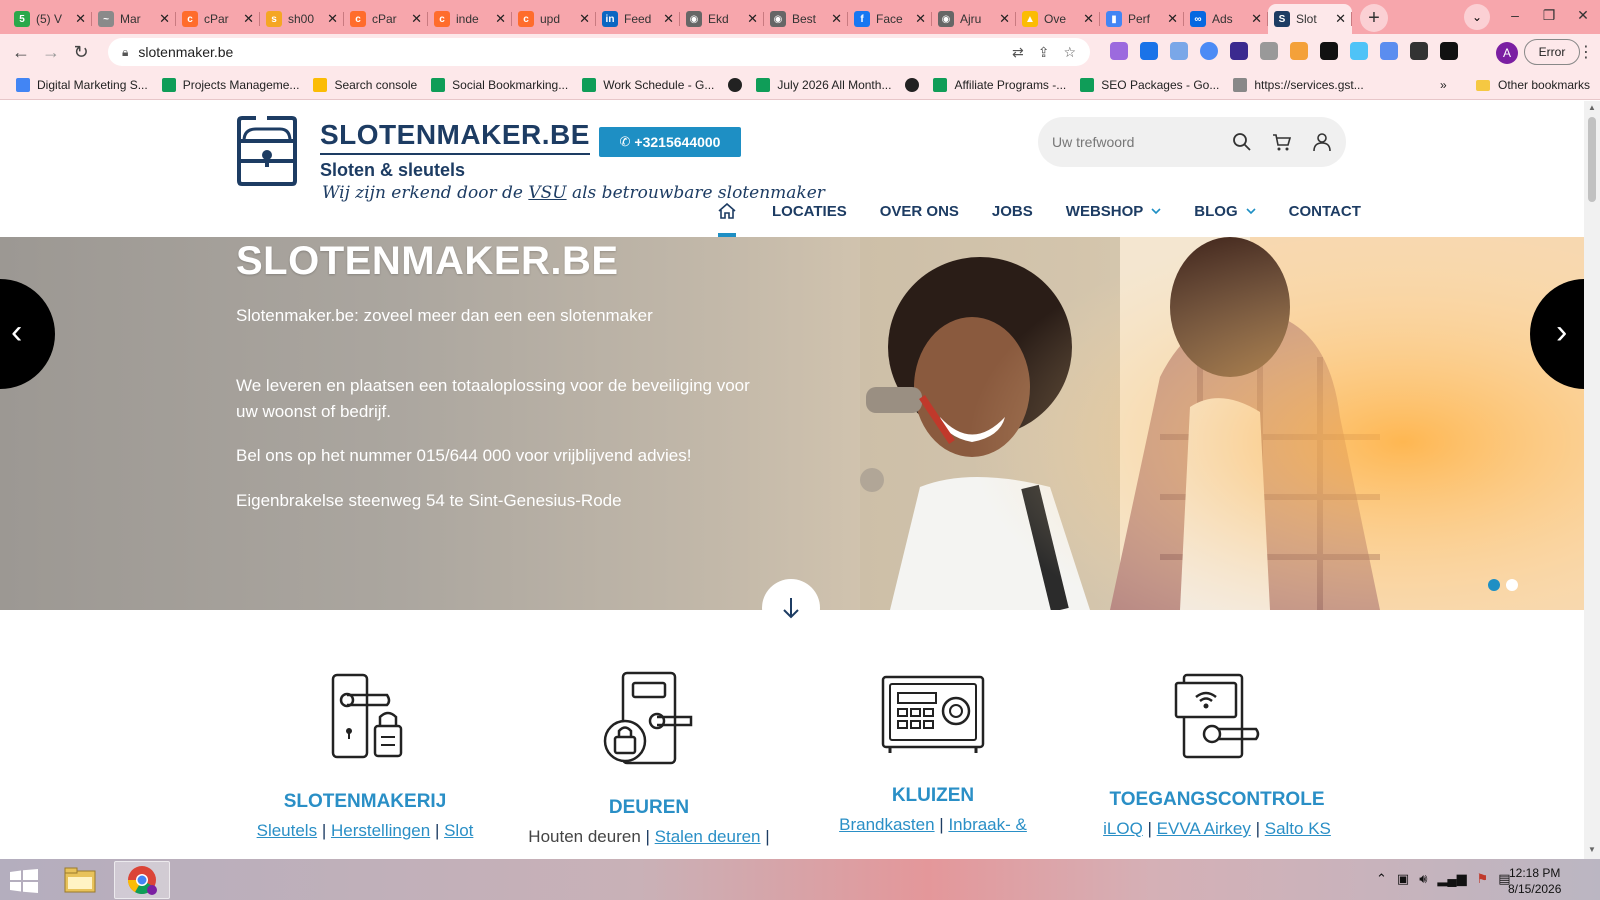 The image size is (1600, 900). What do you see at coordinates (1549, 15) in the screenshot?
I see `restore-icon: ❐` at bounding box center [1549, 15].